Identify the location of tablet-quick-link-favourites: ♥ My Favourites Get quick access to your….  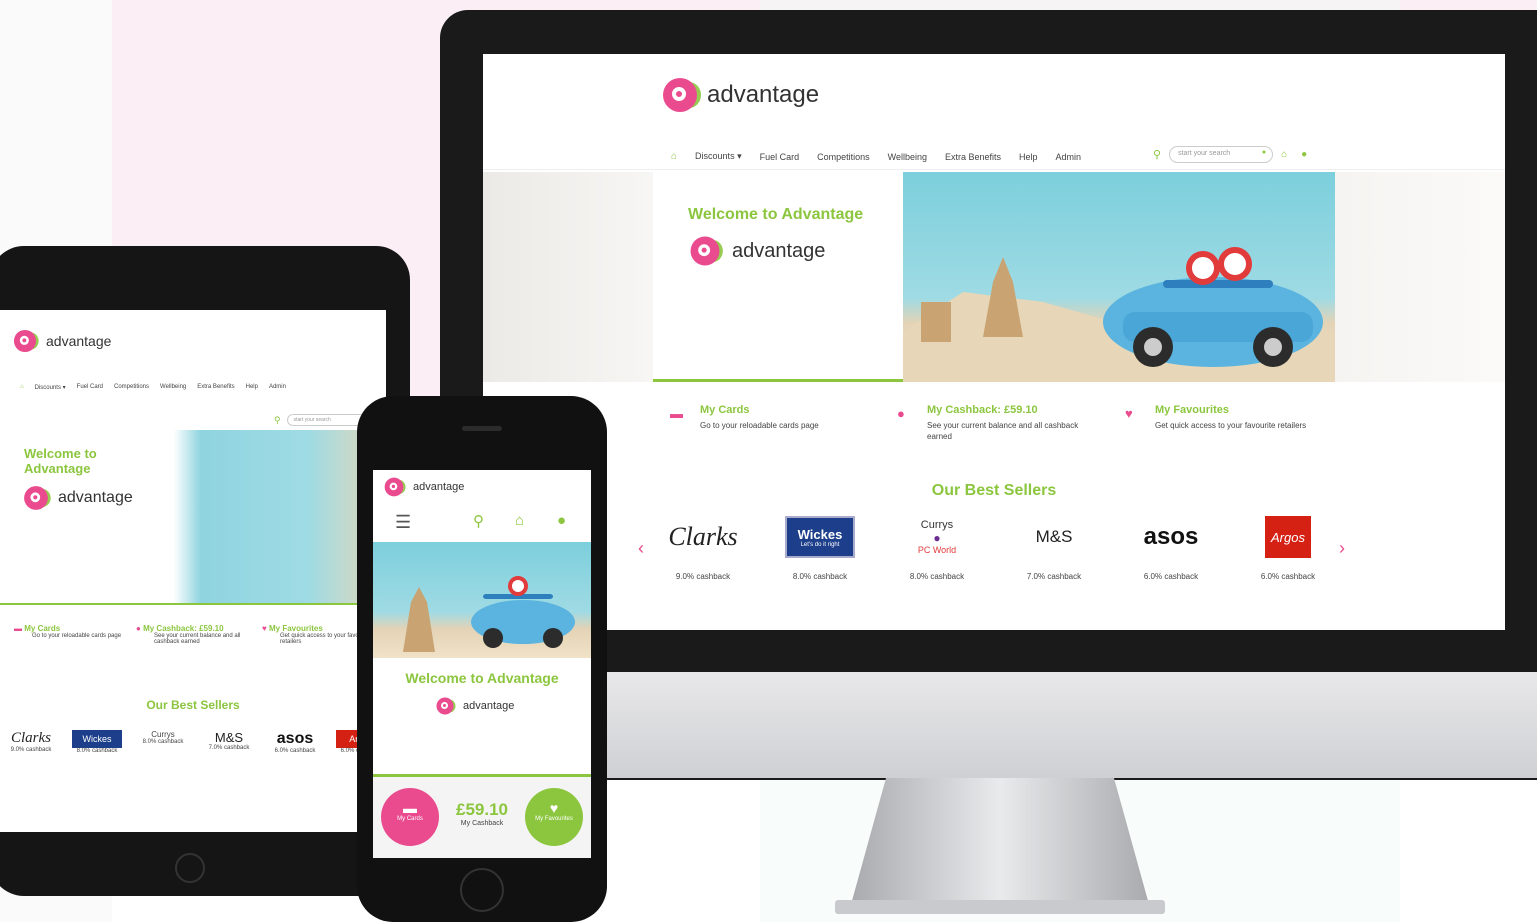
(317, 634).